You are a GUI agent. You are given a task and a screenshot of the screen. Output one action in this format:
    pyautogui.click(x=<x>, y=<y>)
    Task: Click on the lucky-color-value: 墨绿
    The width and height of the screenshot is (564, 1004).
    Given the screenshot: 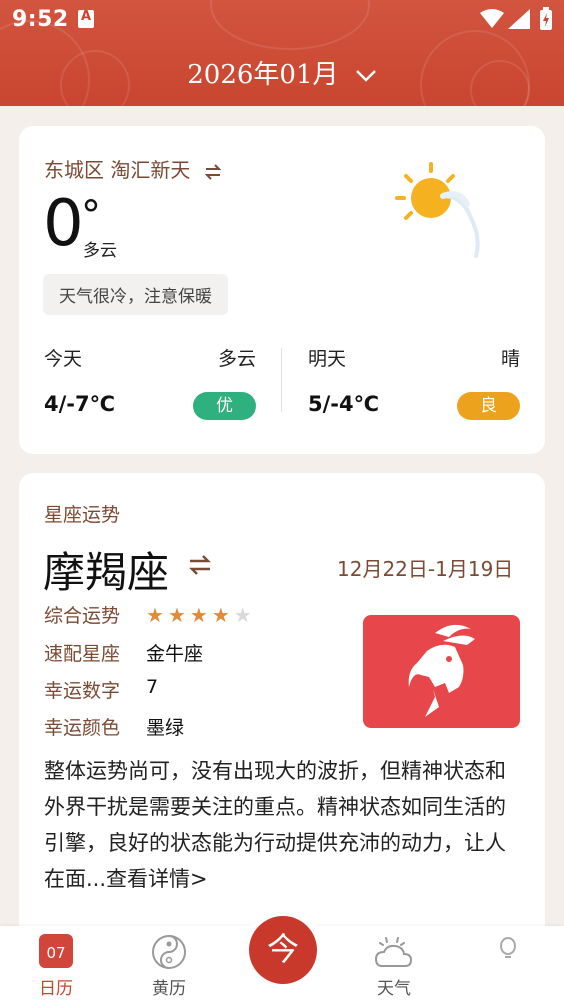 What is the action you would take?
    pyautogui.click(x=165, y=728)
    